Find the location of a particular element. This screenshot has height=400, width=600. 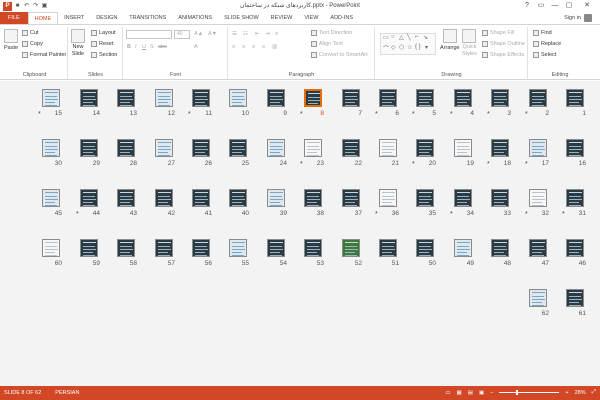

zoom-out-icon: − is located at coordinates (491, 393).